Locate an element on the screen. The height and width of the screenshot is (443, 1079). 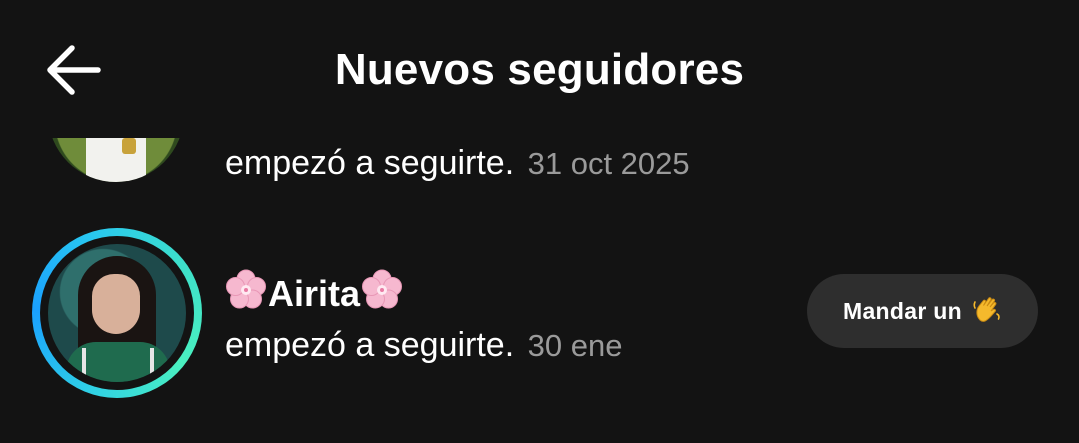
avatar is located at coordinates (117, 313).